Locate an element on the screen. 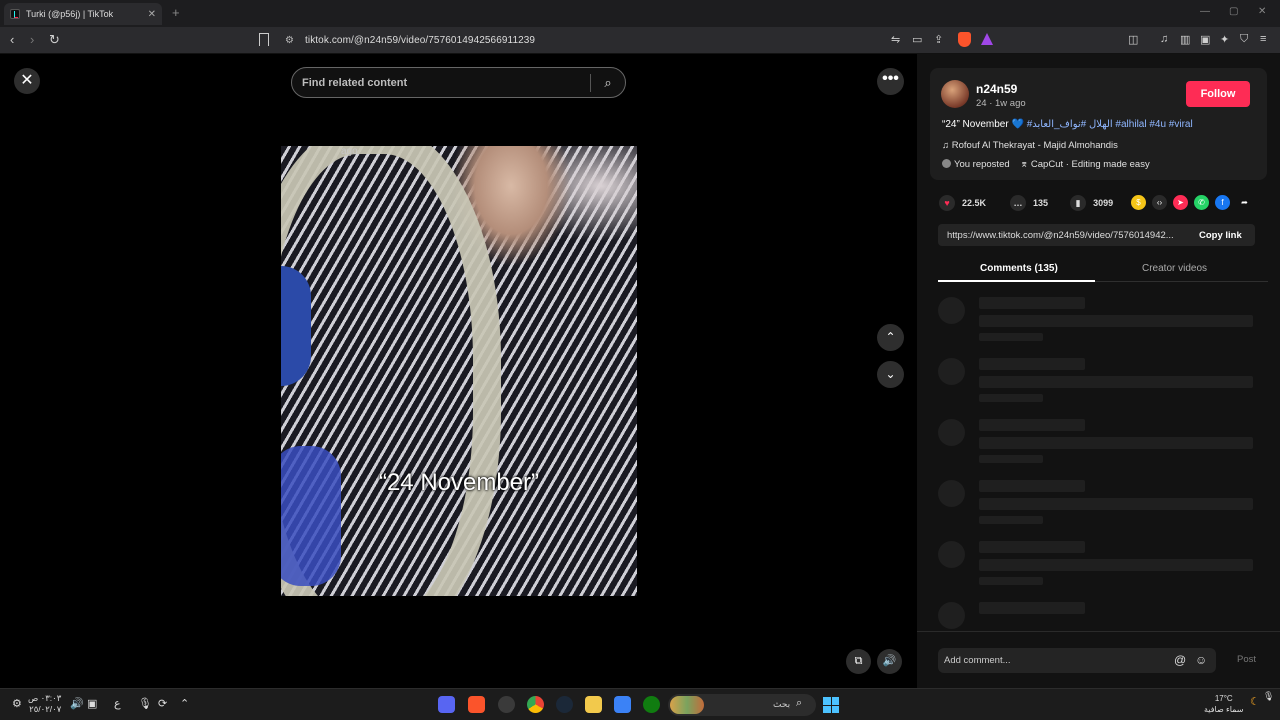 Image resolution: width=1280 pixels, height=720 pixels. discord-app-icon is located at coordinates (446, 704).